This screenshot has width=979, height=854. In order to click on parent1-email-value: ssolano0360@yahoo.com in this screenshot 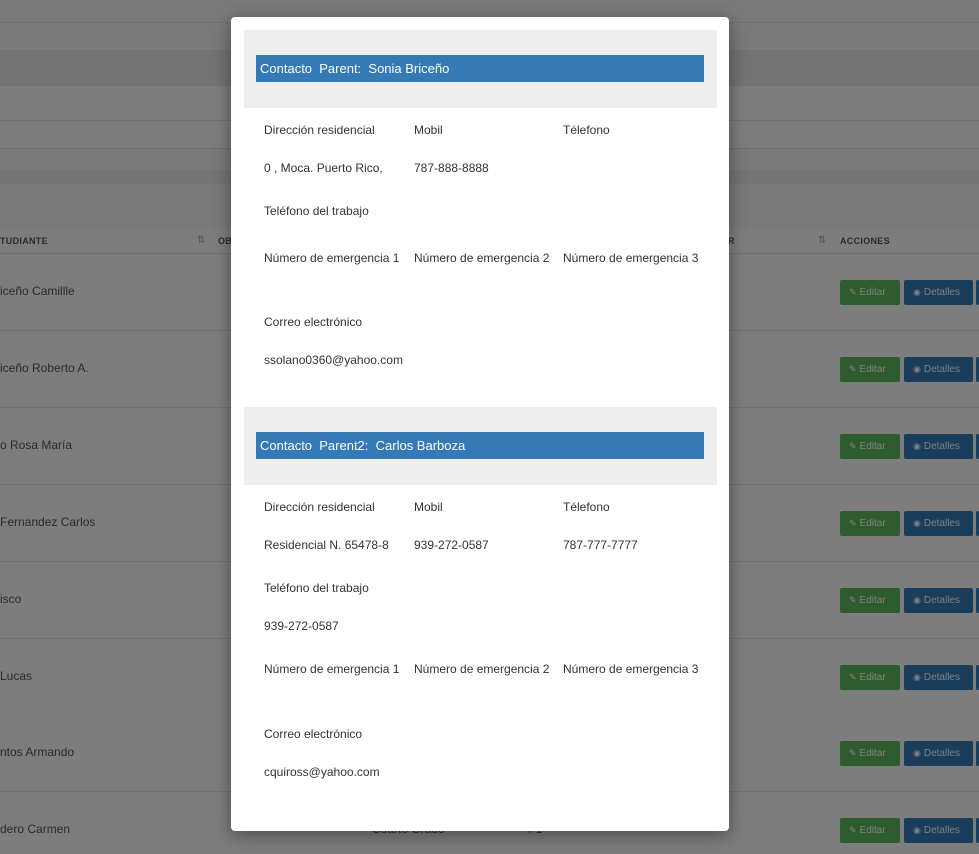, I will do `click(333, 360)`.